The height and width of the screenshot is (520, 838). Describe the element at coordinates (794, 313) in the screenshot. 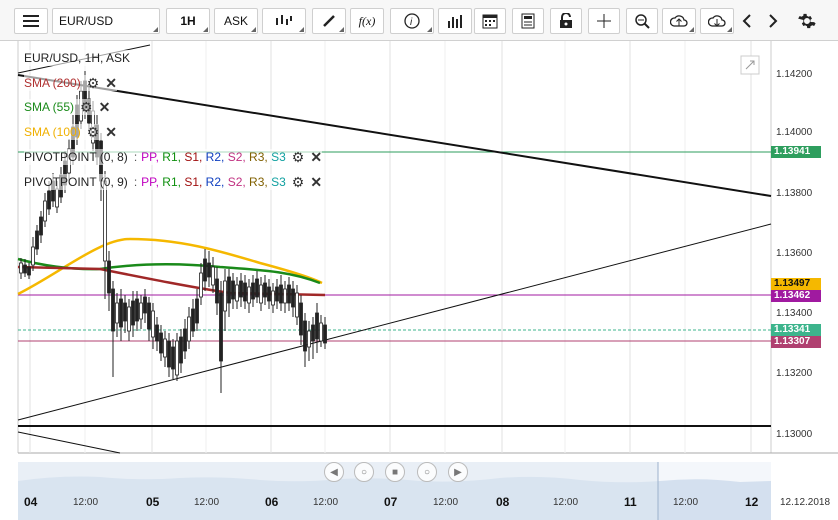

I see `y-tick: 1.13400` at that location.